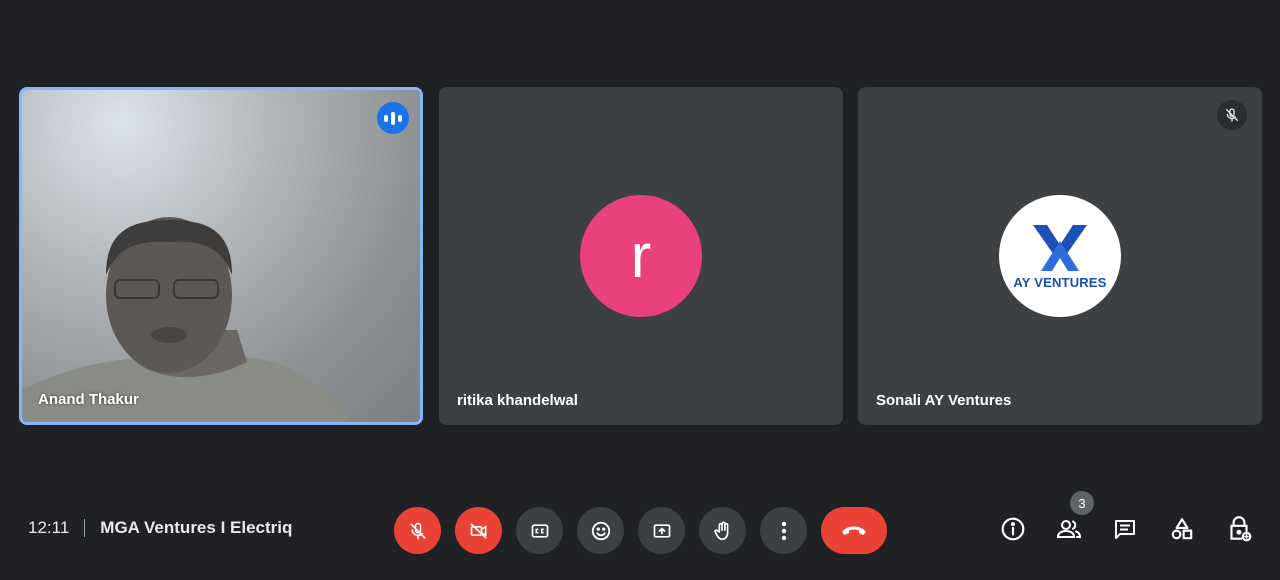 The image size is (1280, 580). I want to click on chat-button, so click(1125, 529).